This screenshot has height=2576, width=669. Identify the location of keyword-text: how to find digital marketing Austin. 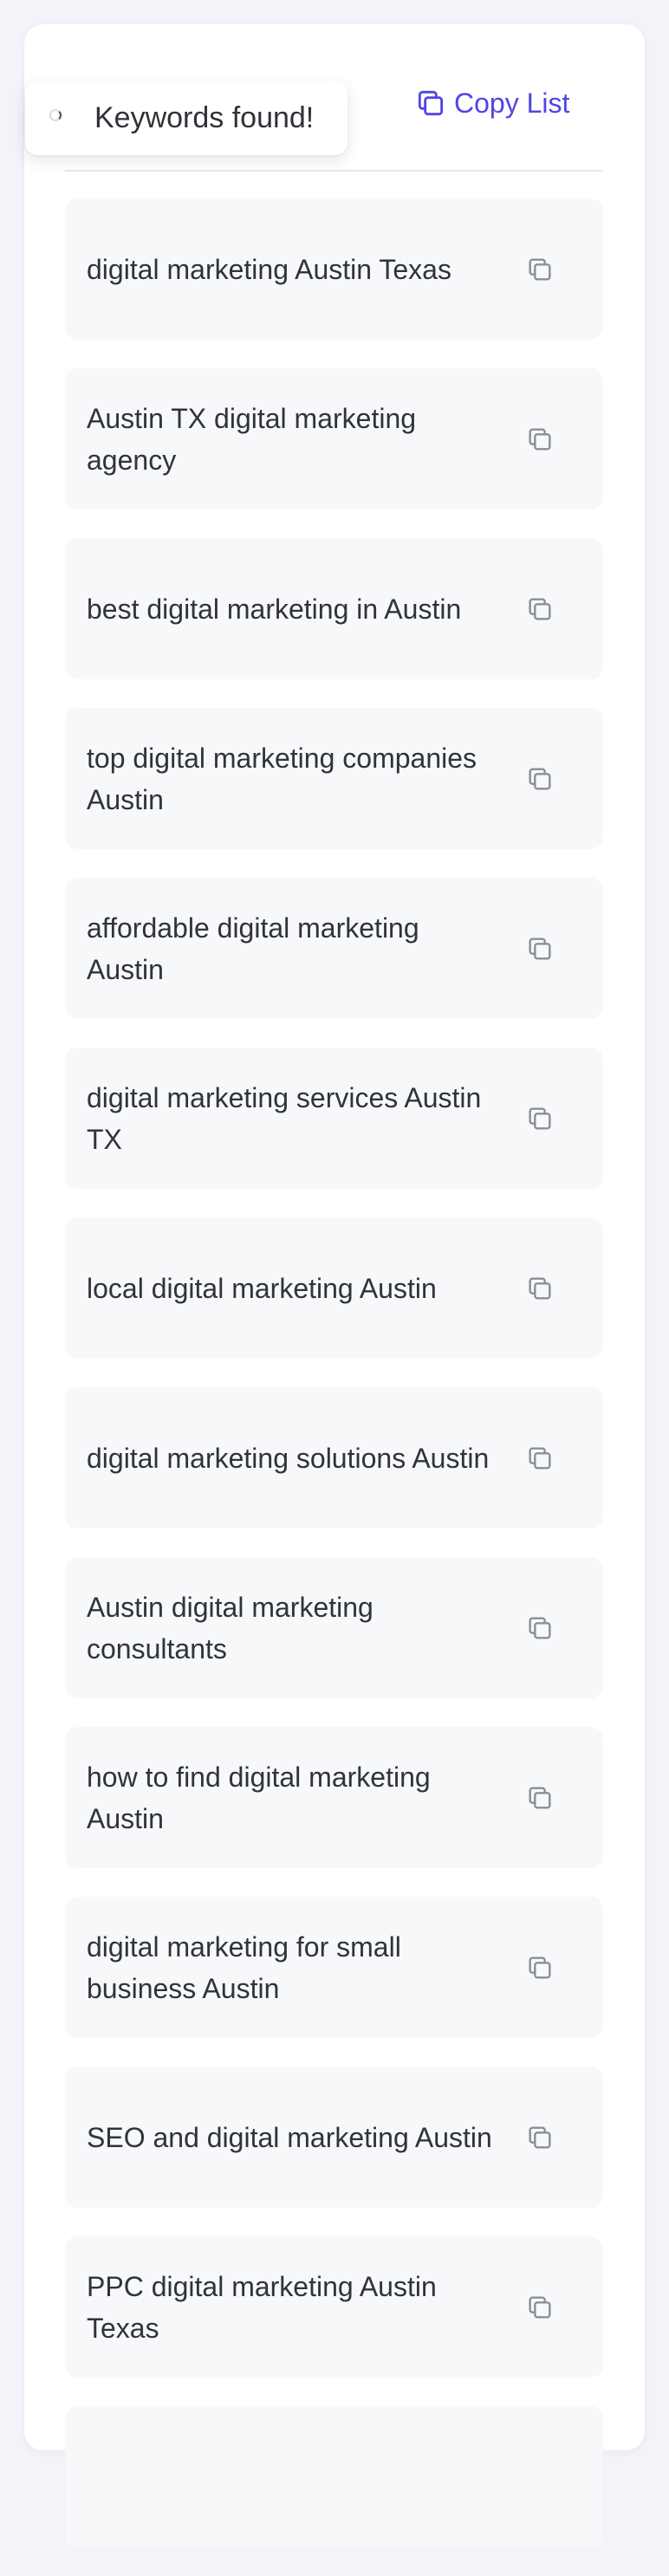
(259, 1798).